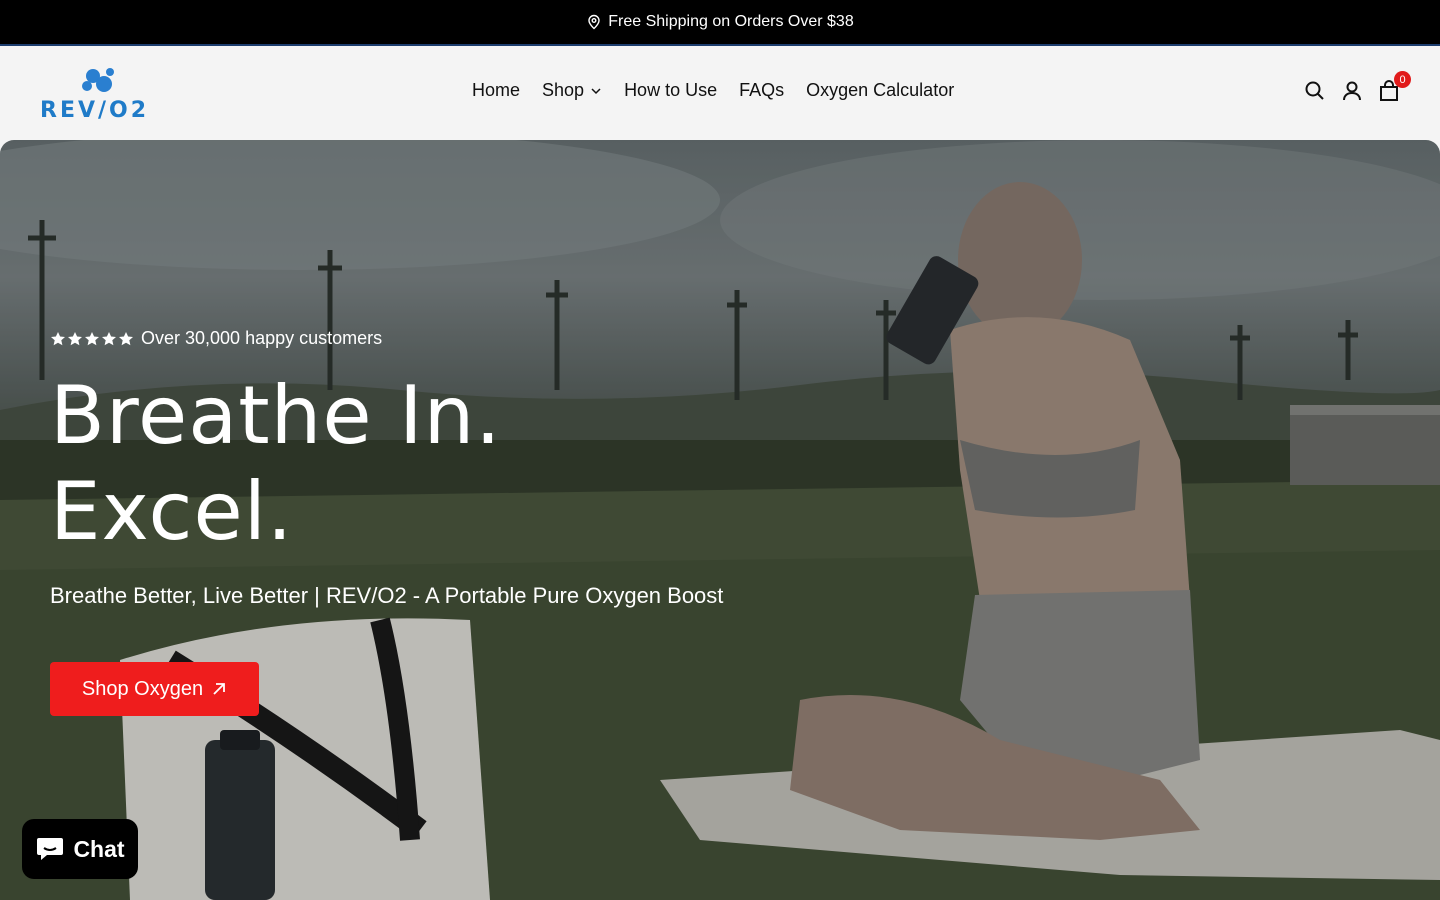 The image size is (1440, 900). I want to click on cart-count-badge: 0, so click(1402, 79).